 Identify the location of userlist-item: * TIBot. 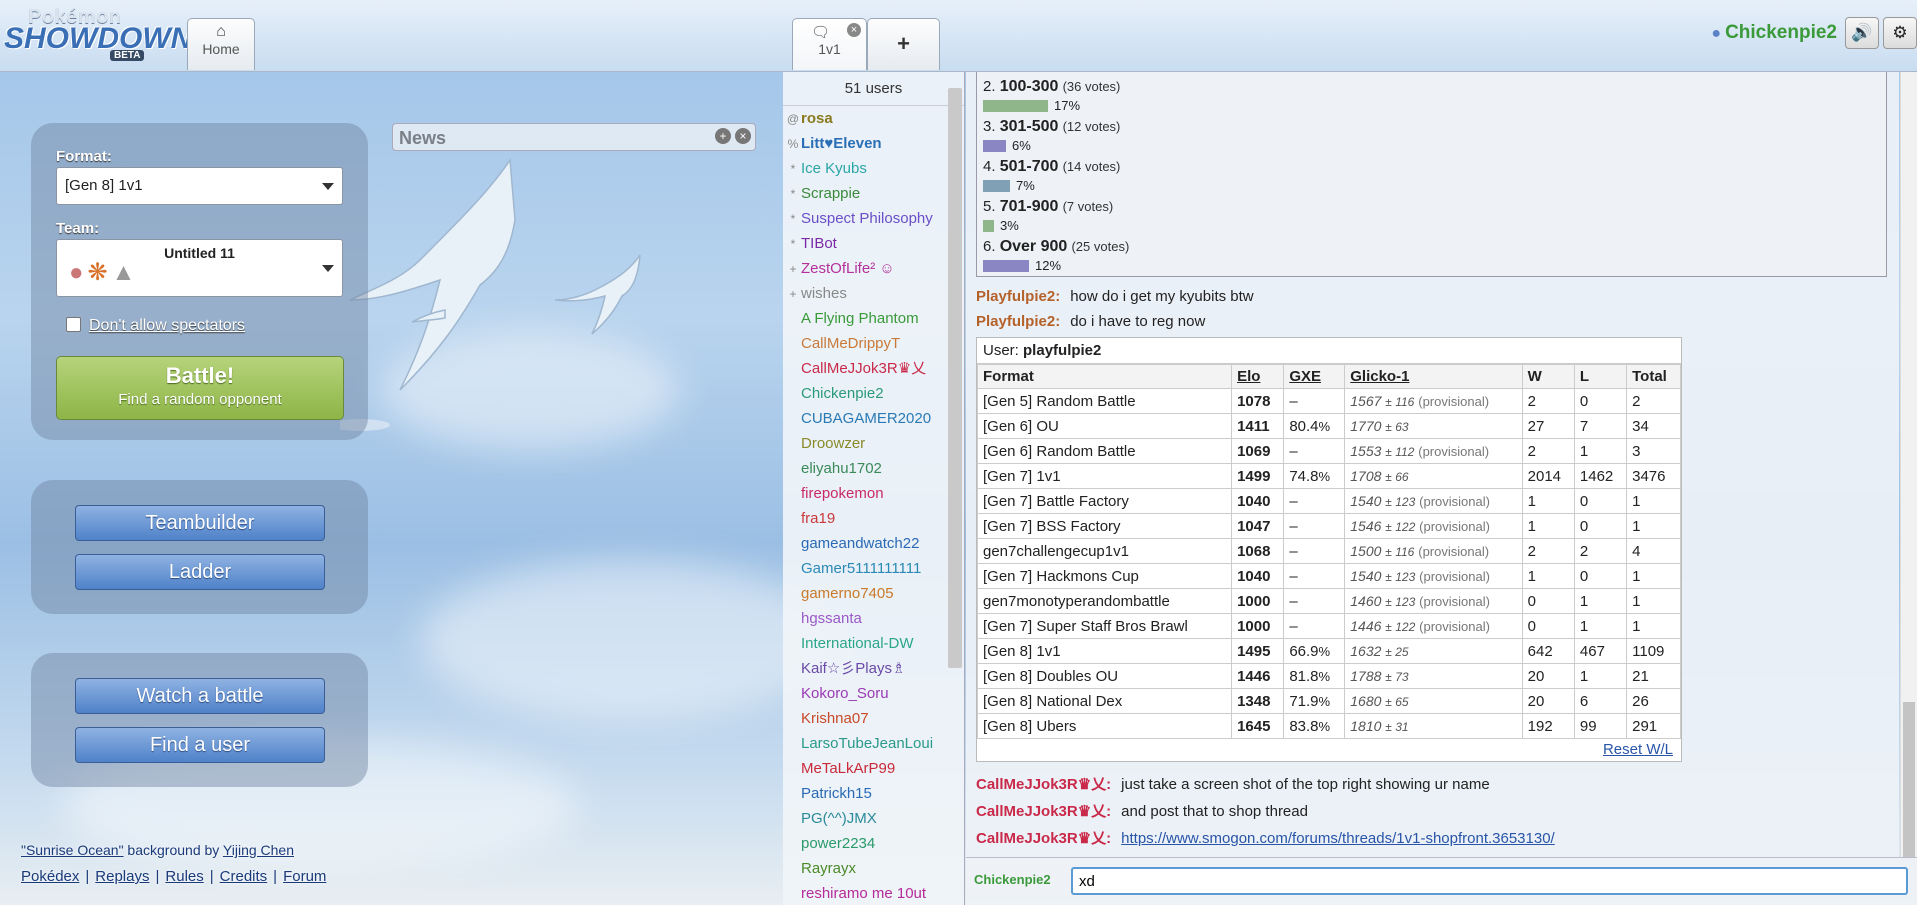
(873, 243).